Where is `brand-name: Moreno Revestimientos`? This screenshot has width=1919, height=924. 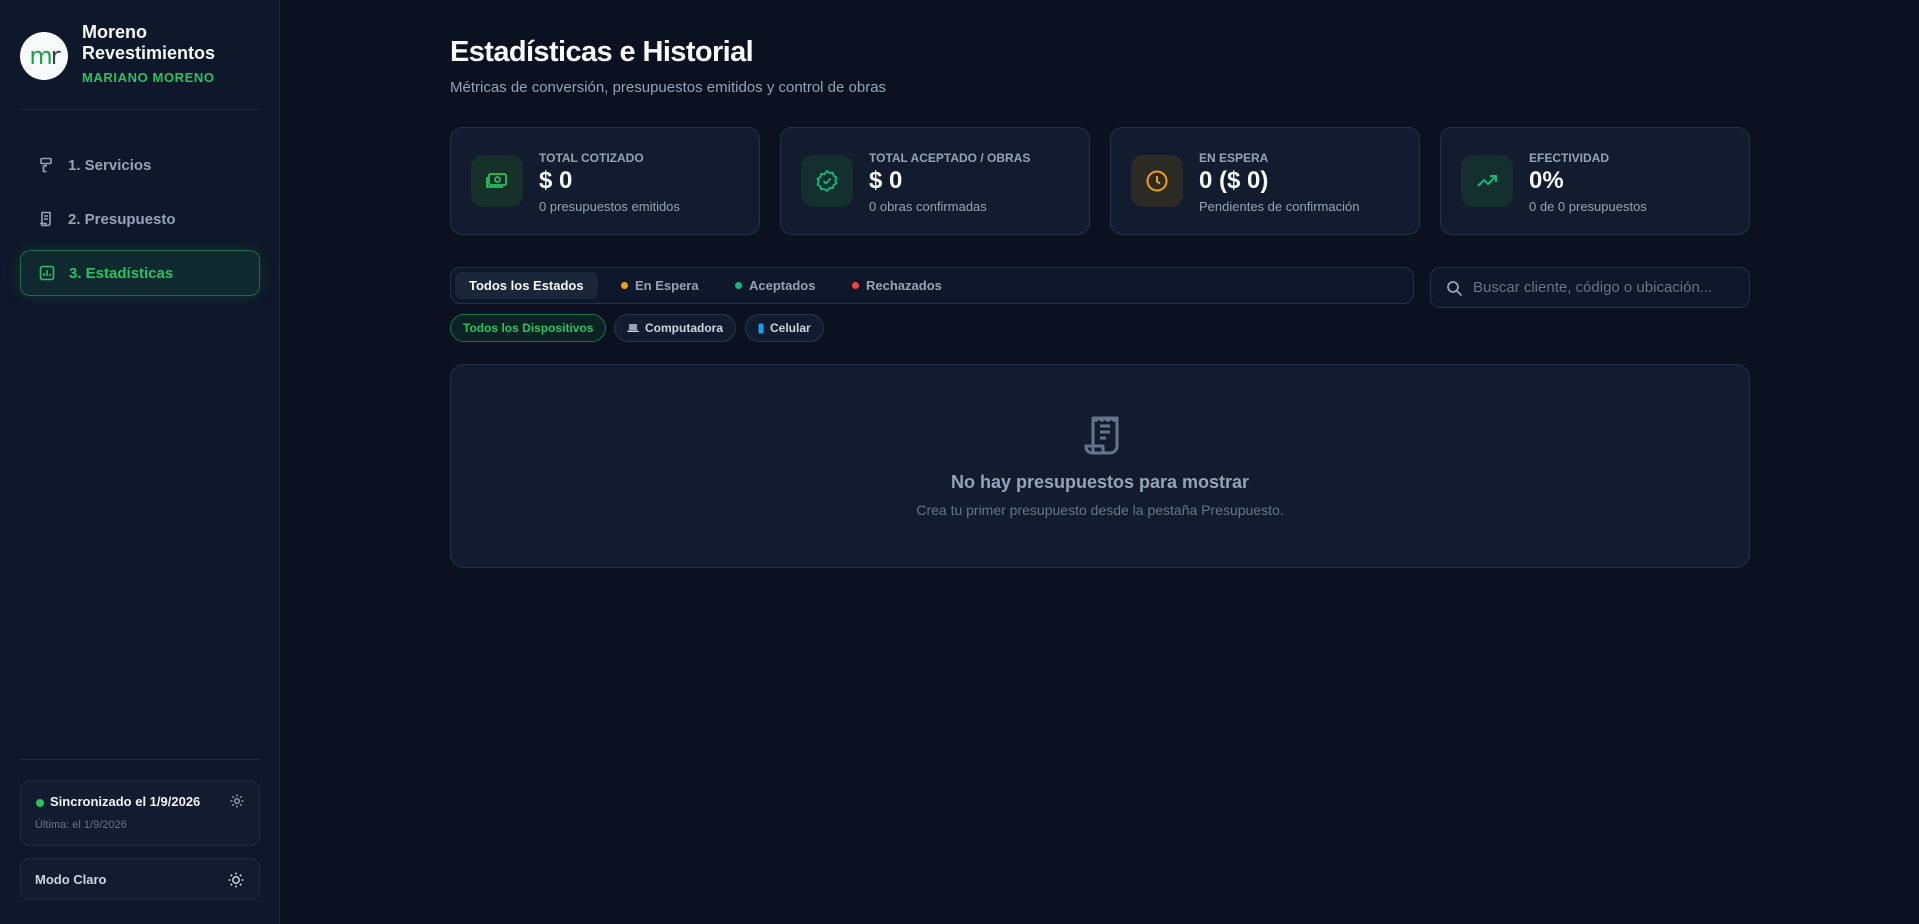 brand-name: Moreno Revestimientos is located at coordinates (149, 42).